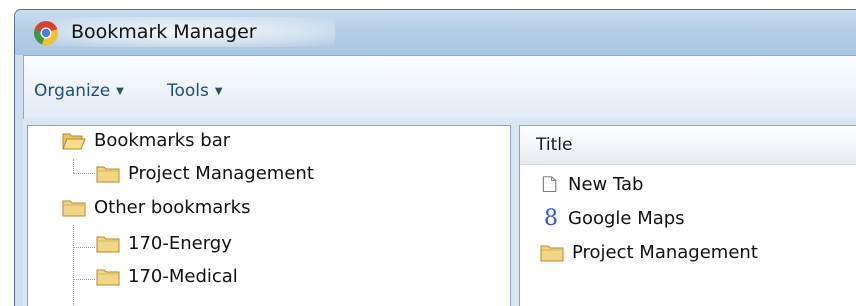  What do you see at coordinates (72, 91) in the screenshot?
I see `organize-menu-label: Organize` at bounding box center [72, 91].